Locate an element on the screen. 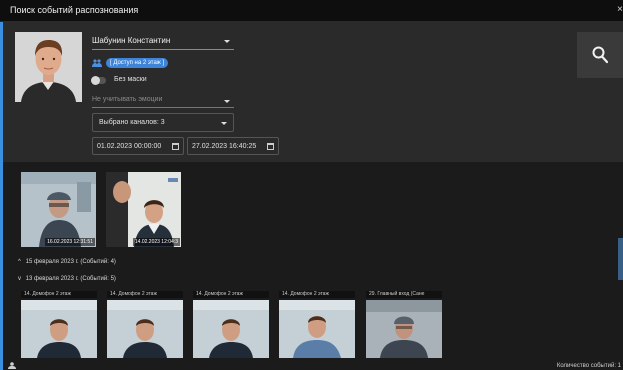 The image size is (623, 370). date-group-header: v 13 февраля 2023 г. (Событий: 5) is located at coordinates (67, 279).